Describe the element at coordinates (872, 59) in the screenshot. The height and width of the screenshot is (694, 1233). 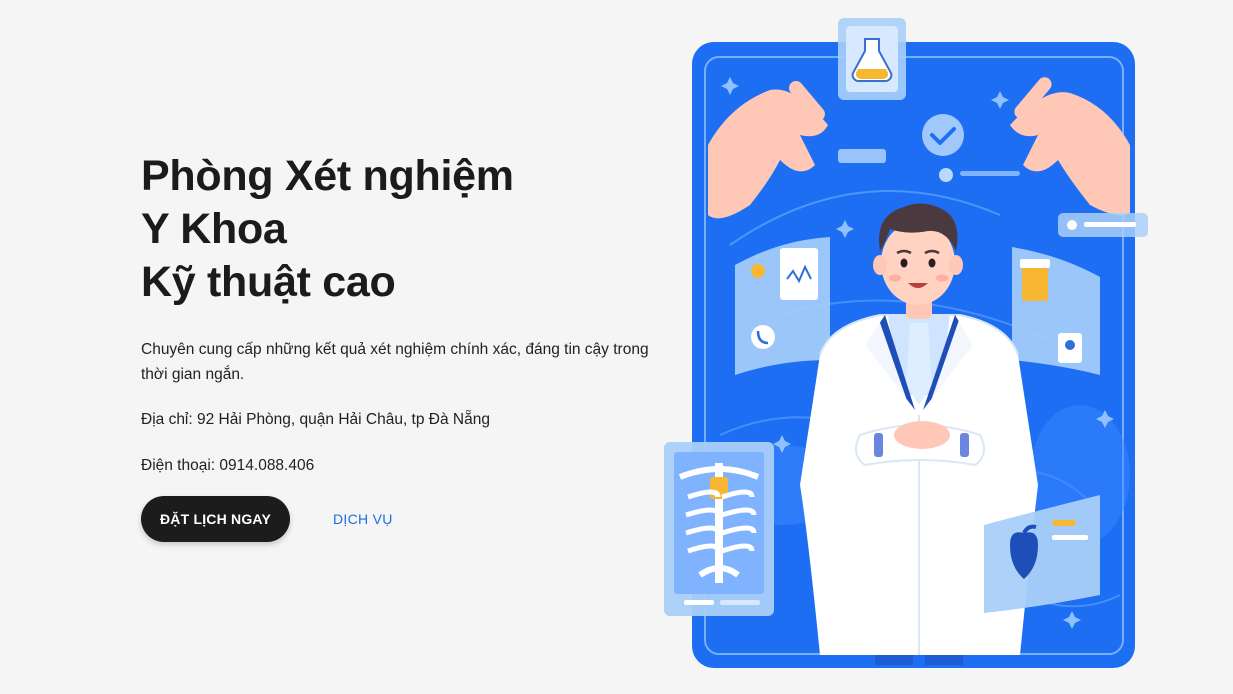
I see `flask-icon` at that location.